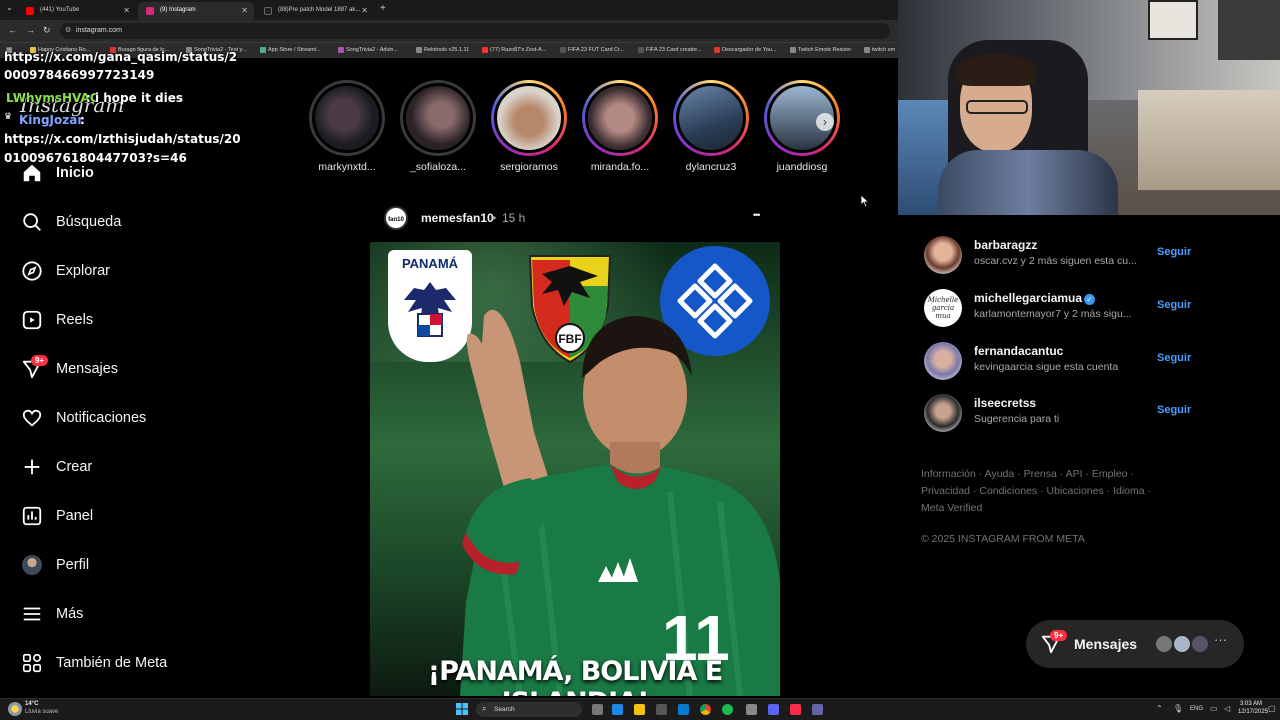 The width and height of the screenshot is (1280, 720). Describe the element at coordinates (115, 320) in the screenshot. I see `sidebar-item-reels: Reels` at that location.